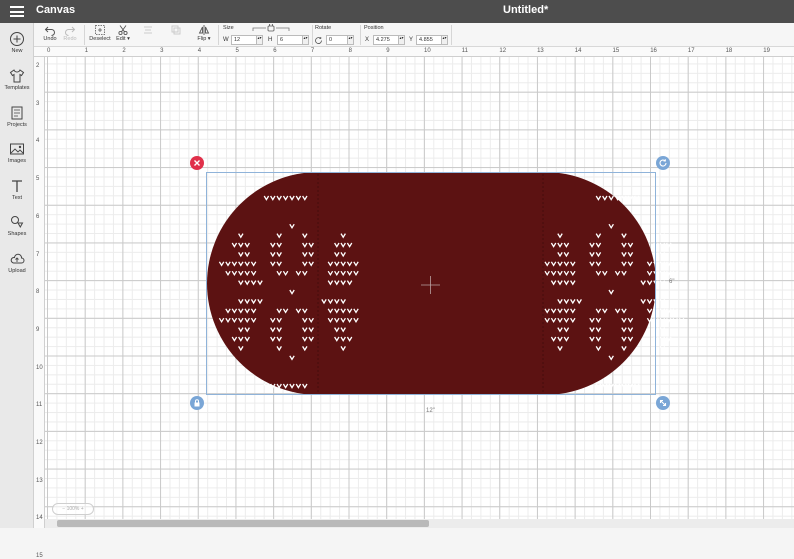 This screenshot has width=794, height=559. What do you see at coordinates (197, 163) in the screenshot?
I see `delete-handle-icon` at bounding box center [197, 163].